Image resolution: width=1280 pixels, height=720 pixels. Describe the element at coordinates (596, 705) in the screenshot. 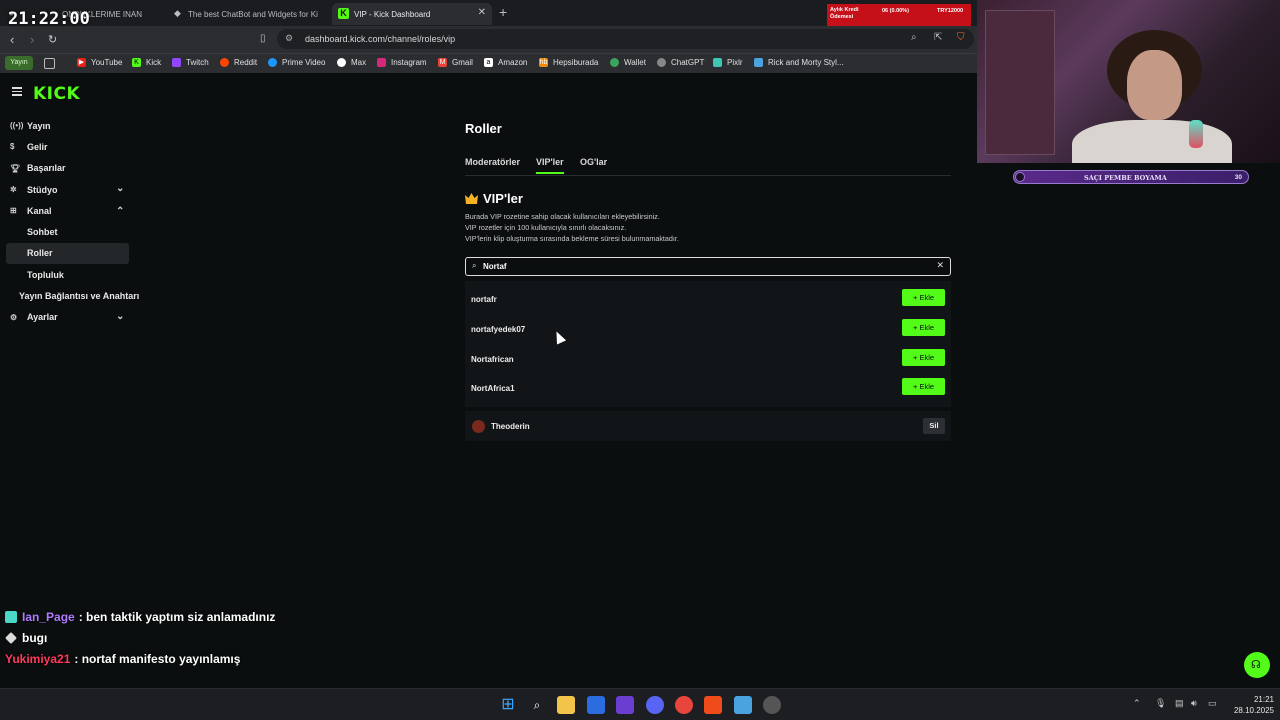

I see `store-icon` at that location.